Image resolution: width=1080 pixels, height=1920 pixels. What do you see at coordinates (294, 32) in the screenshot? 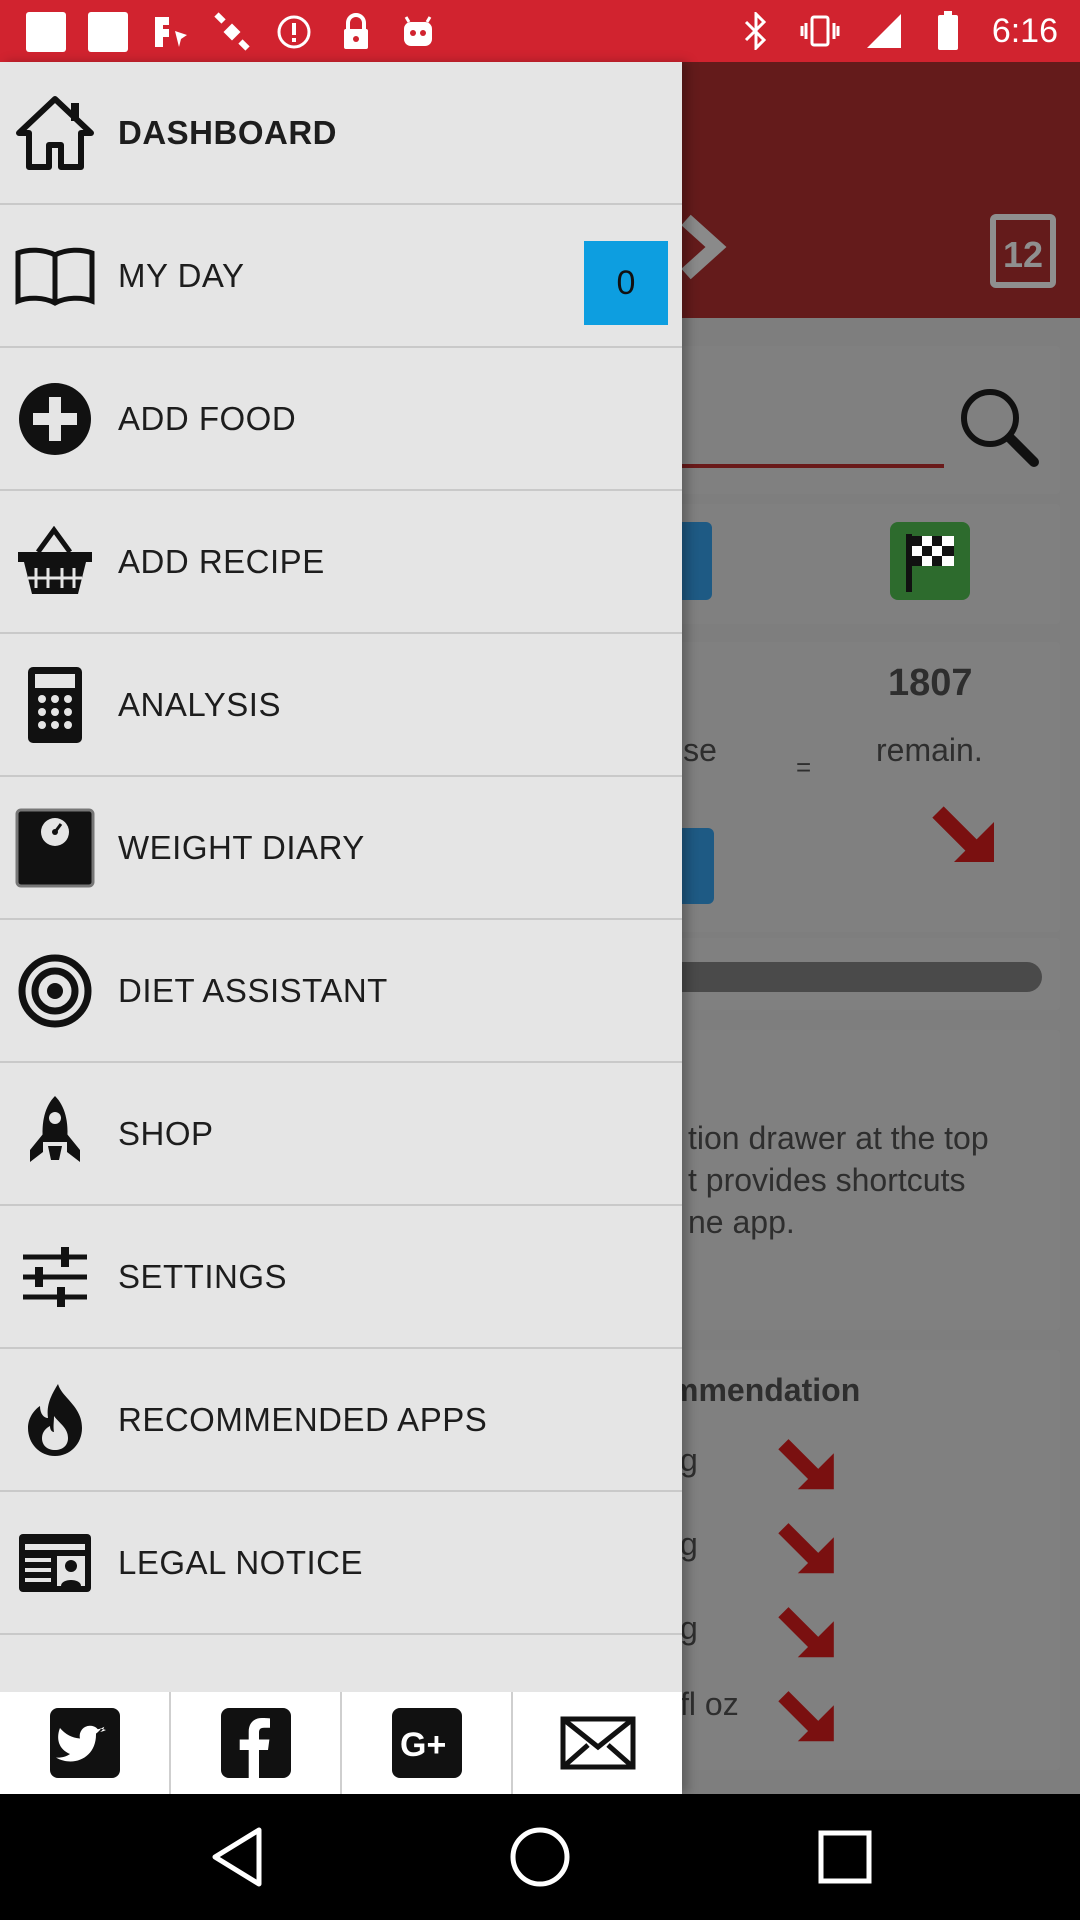
I see `alert-icon` at bounding box center [294, 32].